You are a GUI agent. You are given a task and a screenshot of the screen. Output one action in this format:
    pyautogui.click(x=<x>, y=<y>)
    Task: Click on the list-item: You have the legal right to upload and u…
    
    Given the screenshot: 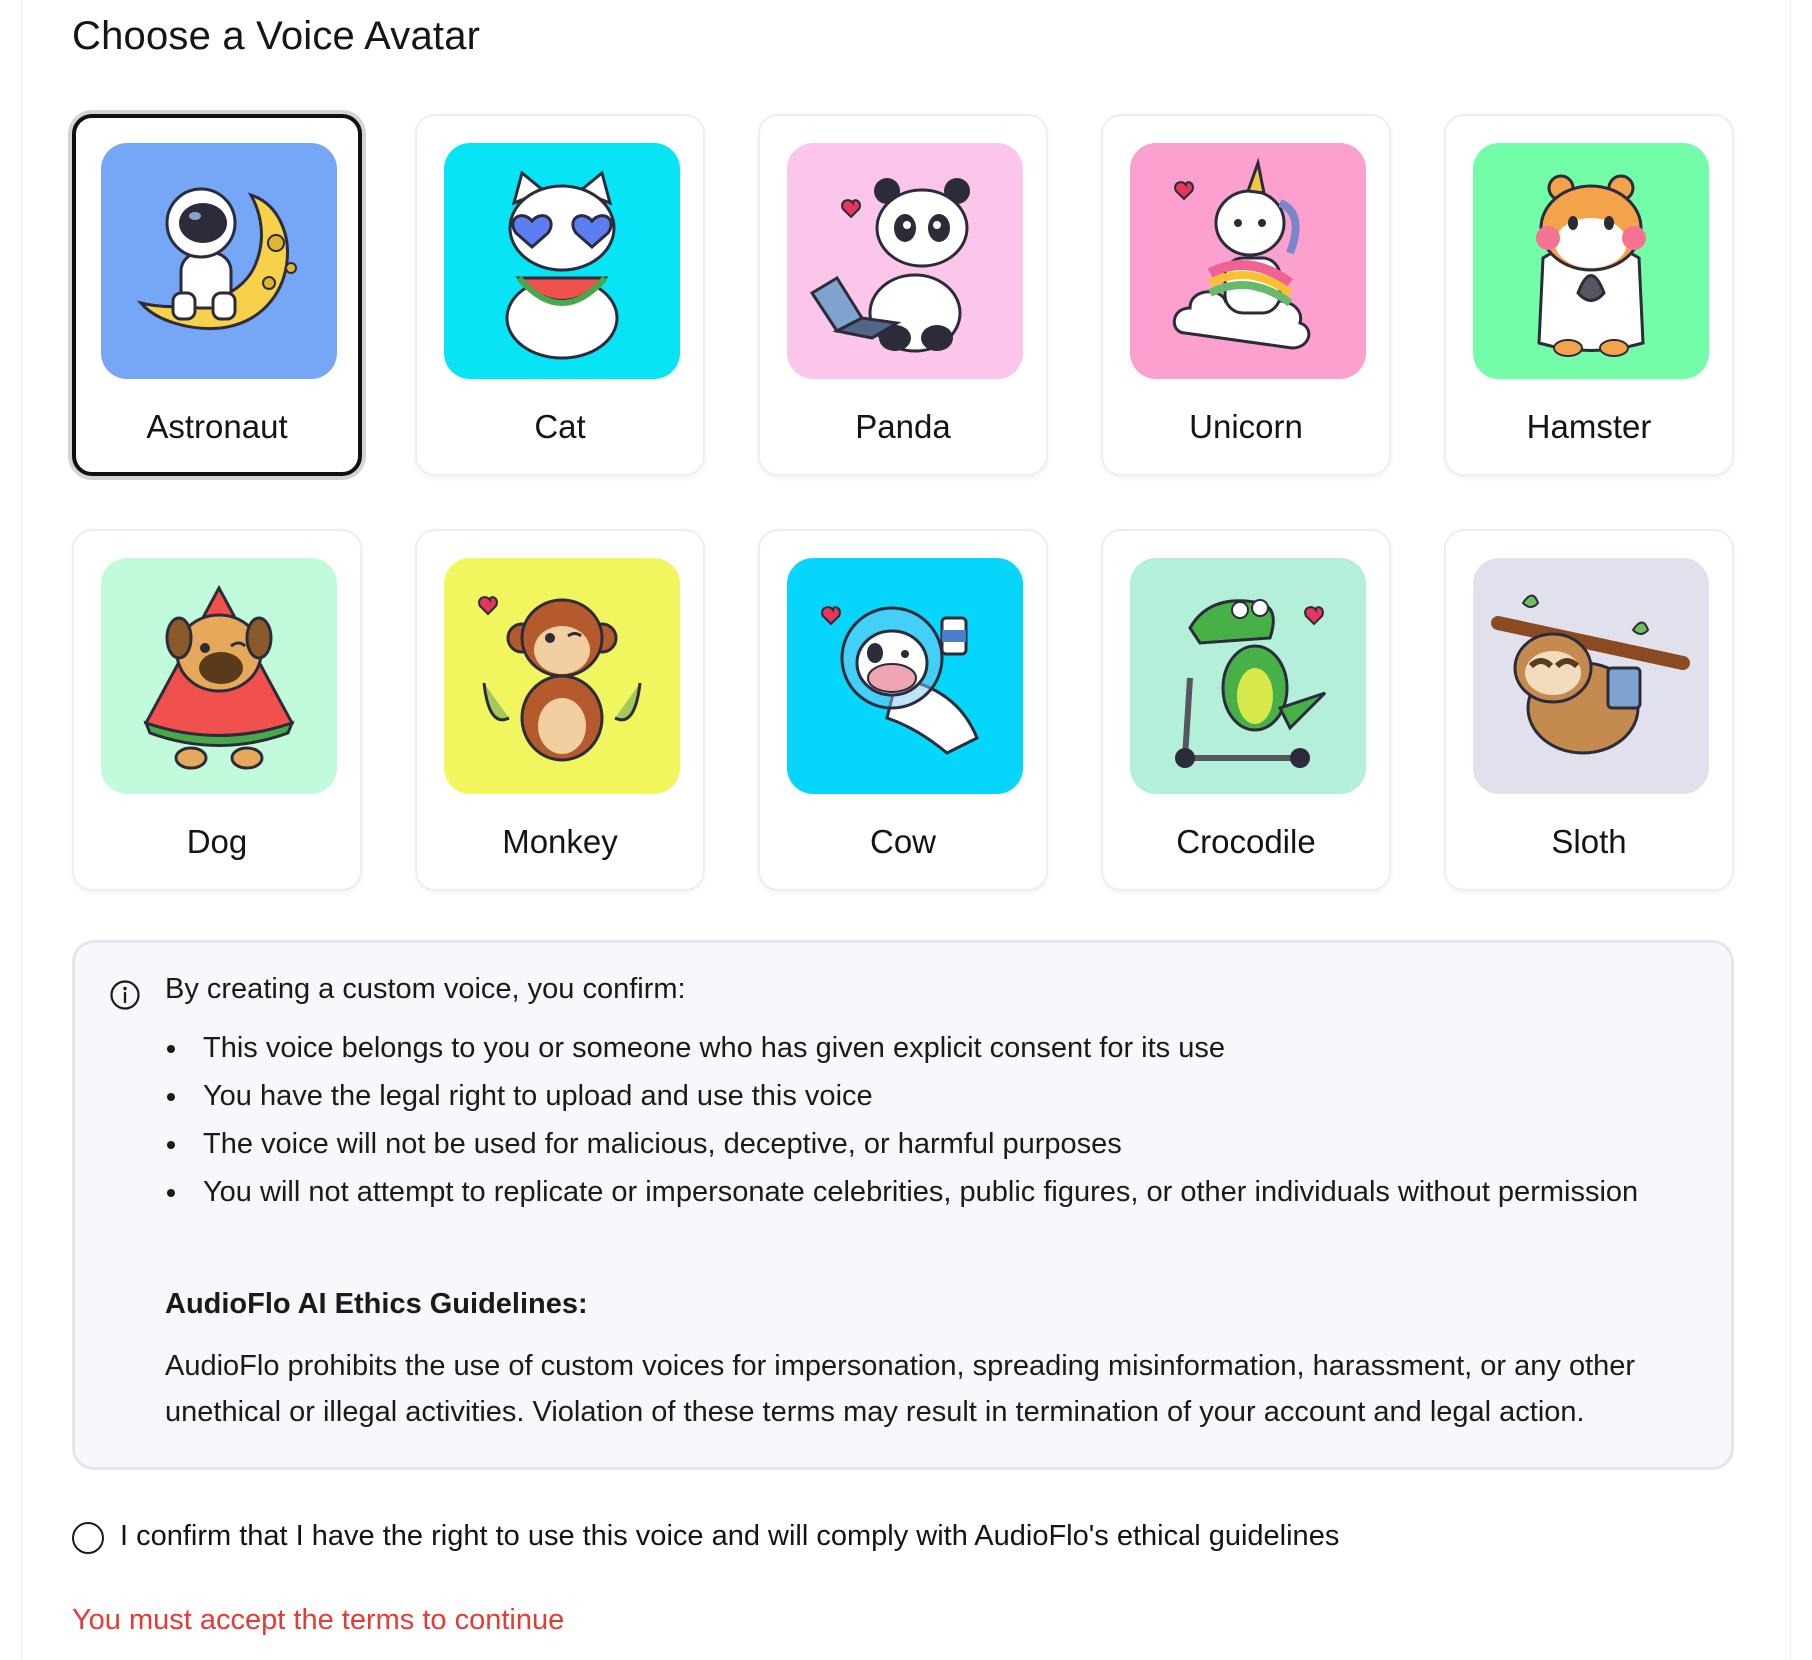 What is the action you would take?
    pyautogui.click(x=905, y=1096)
    